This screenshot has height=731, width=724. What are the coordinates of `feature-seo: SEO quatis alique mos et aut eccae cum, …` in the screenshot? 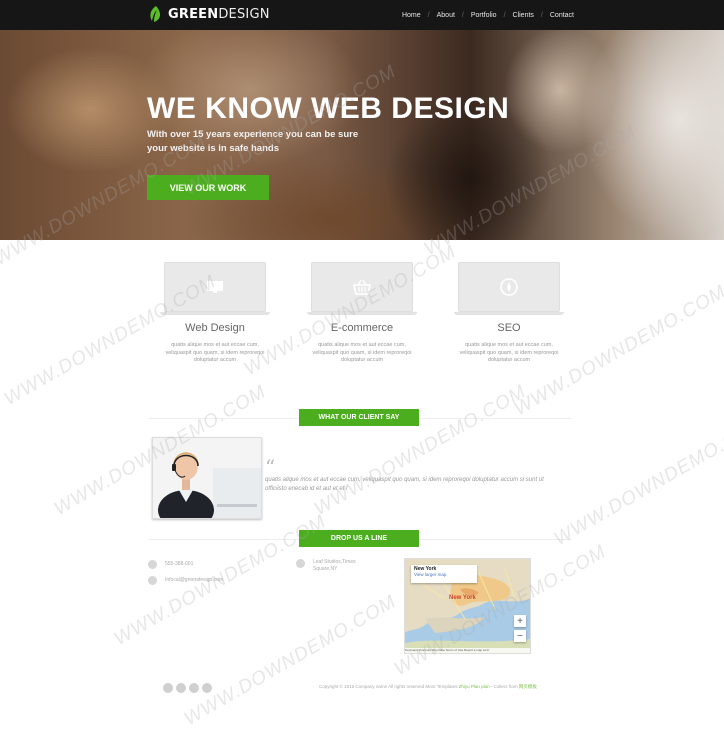 It's located at (509, 313).